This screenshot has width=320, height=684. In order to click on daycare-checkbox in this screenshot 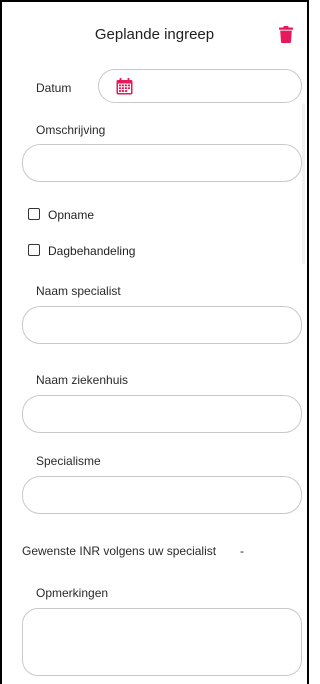, I will do `click(34, 250)`.